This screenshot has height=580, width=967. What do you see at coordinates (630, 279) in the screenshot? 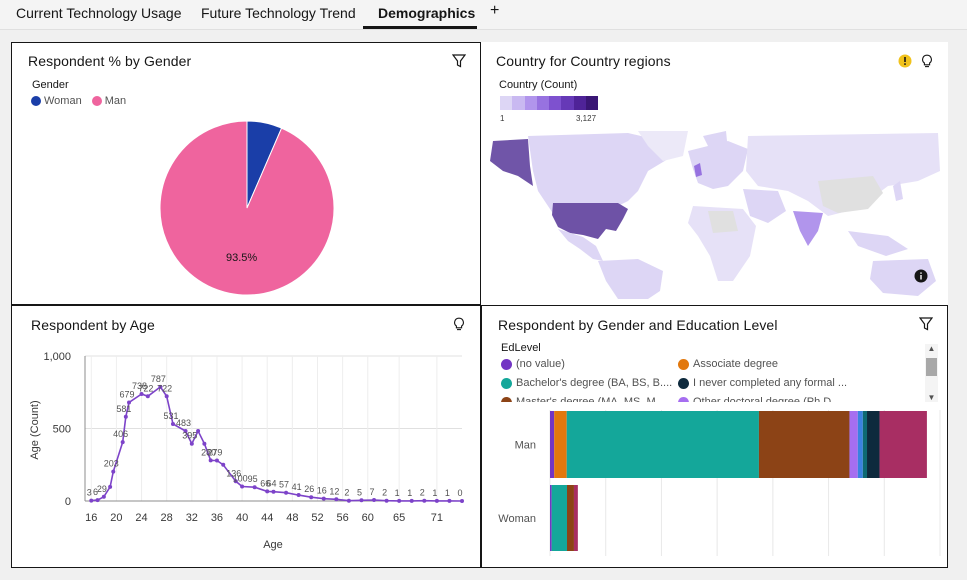
I see `map-region-south-america` at bounding box center [630, 279].